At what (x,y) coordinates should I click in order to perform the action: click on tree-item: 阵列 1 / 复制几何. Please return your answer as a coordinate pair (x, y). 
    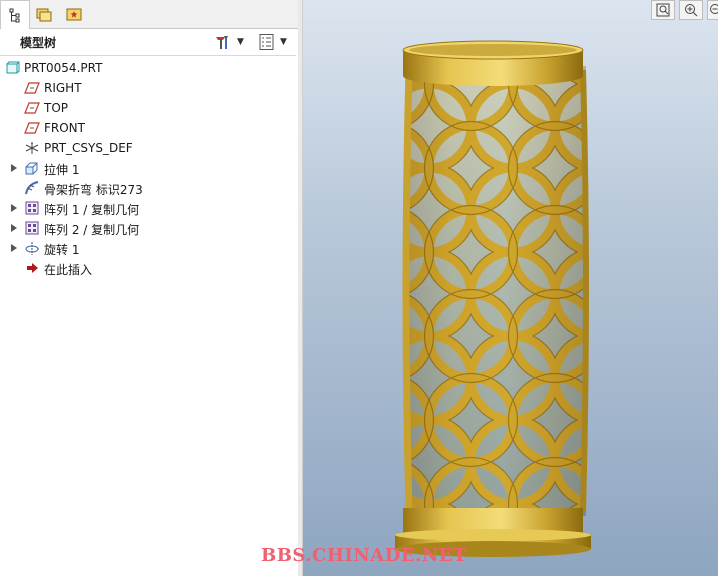
    Looking at the image, I should click on (148, 208).